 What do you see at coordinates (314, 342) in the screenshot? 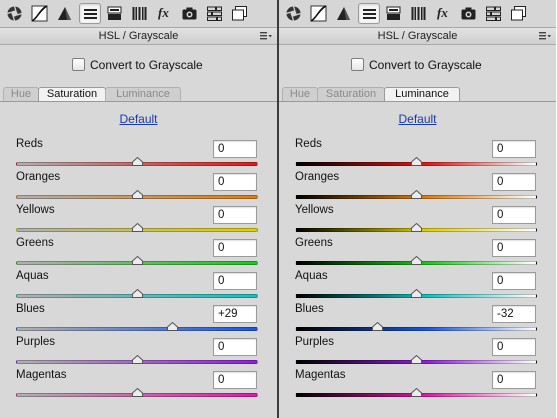
I see `slider-label: Purples` at bounding box center [314, 342].